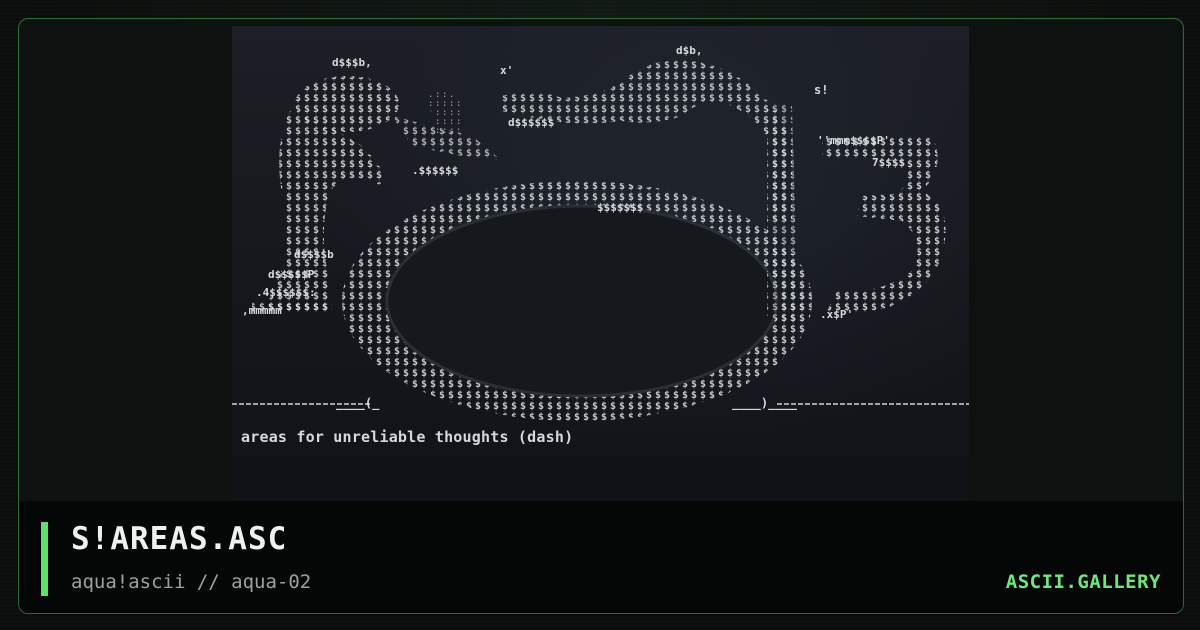  I want to click on artwork-title: S!AREAS.ASC, so click(179, 539).